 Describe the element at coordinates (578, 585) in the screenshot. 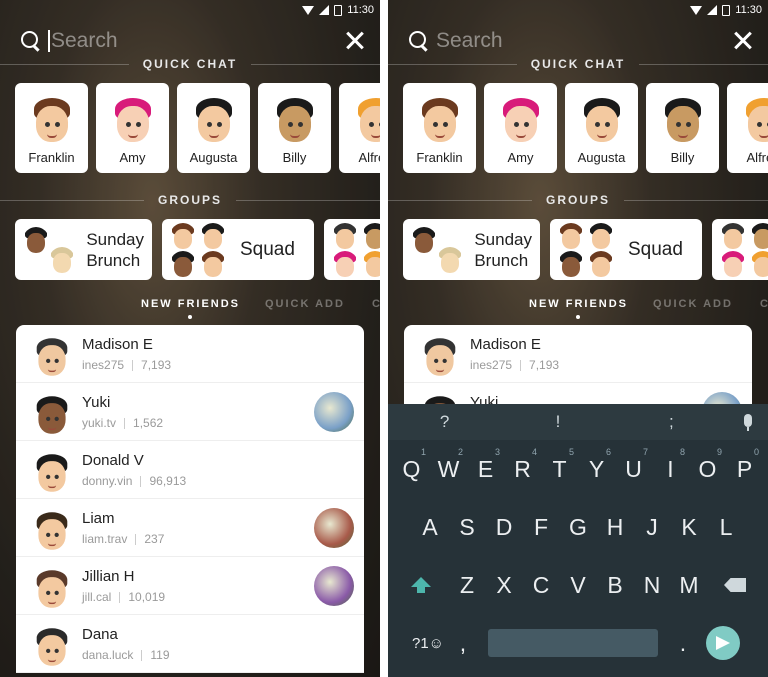

I see `key-v: V` at that location.